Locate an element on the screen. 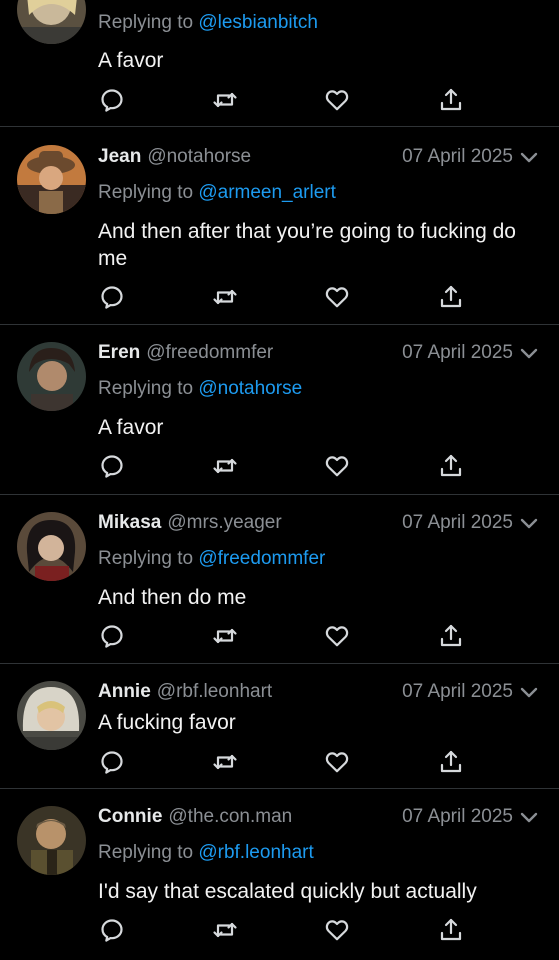 This screenshot has width=559, height=960. display-name: Jean is located at coordinates (119, 156).